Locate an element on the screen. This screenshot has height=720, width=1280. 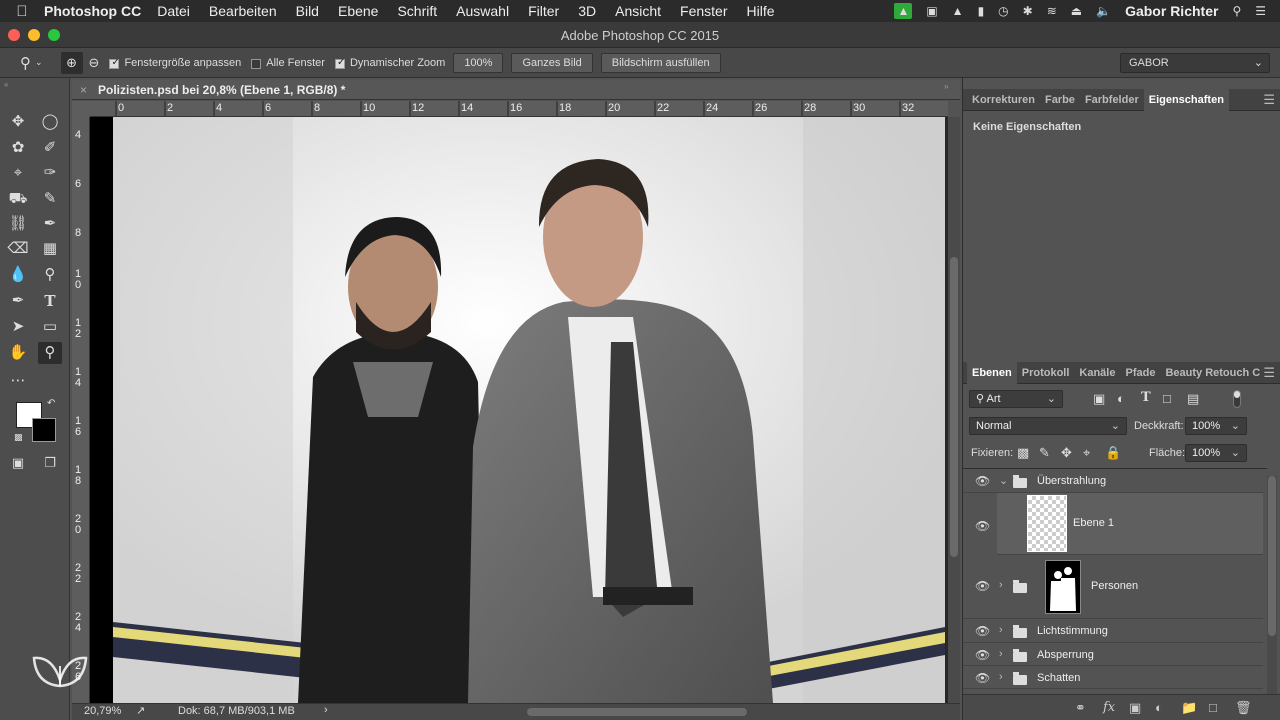
panel-menu-icon: ☰ is located at coordinates (1269, 100).